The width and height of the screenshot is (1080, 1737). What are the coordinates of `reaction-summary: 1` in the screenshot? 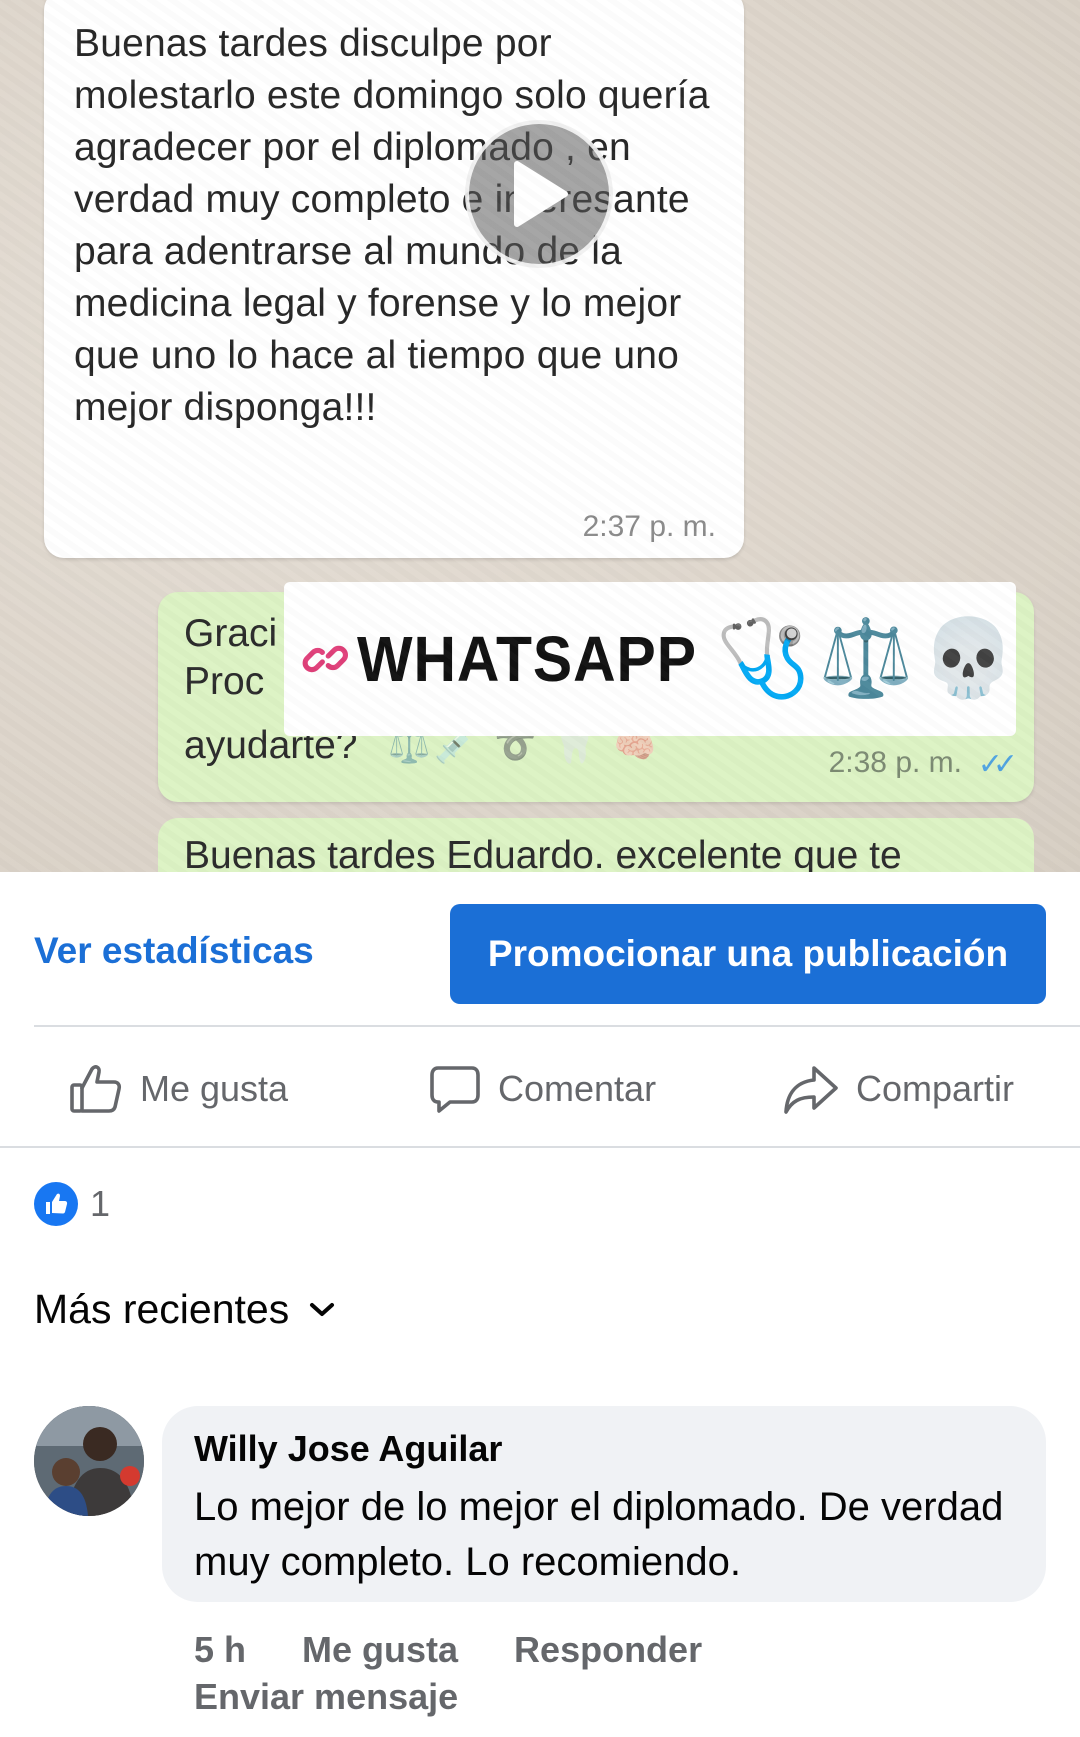 It's located at (72, 1204).